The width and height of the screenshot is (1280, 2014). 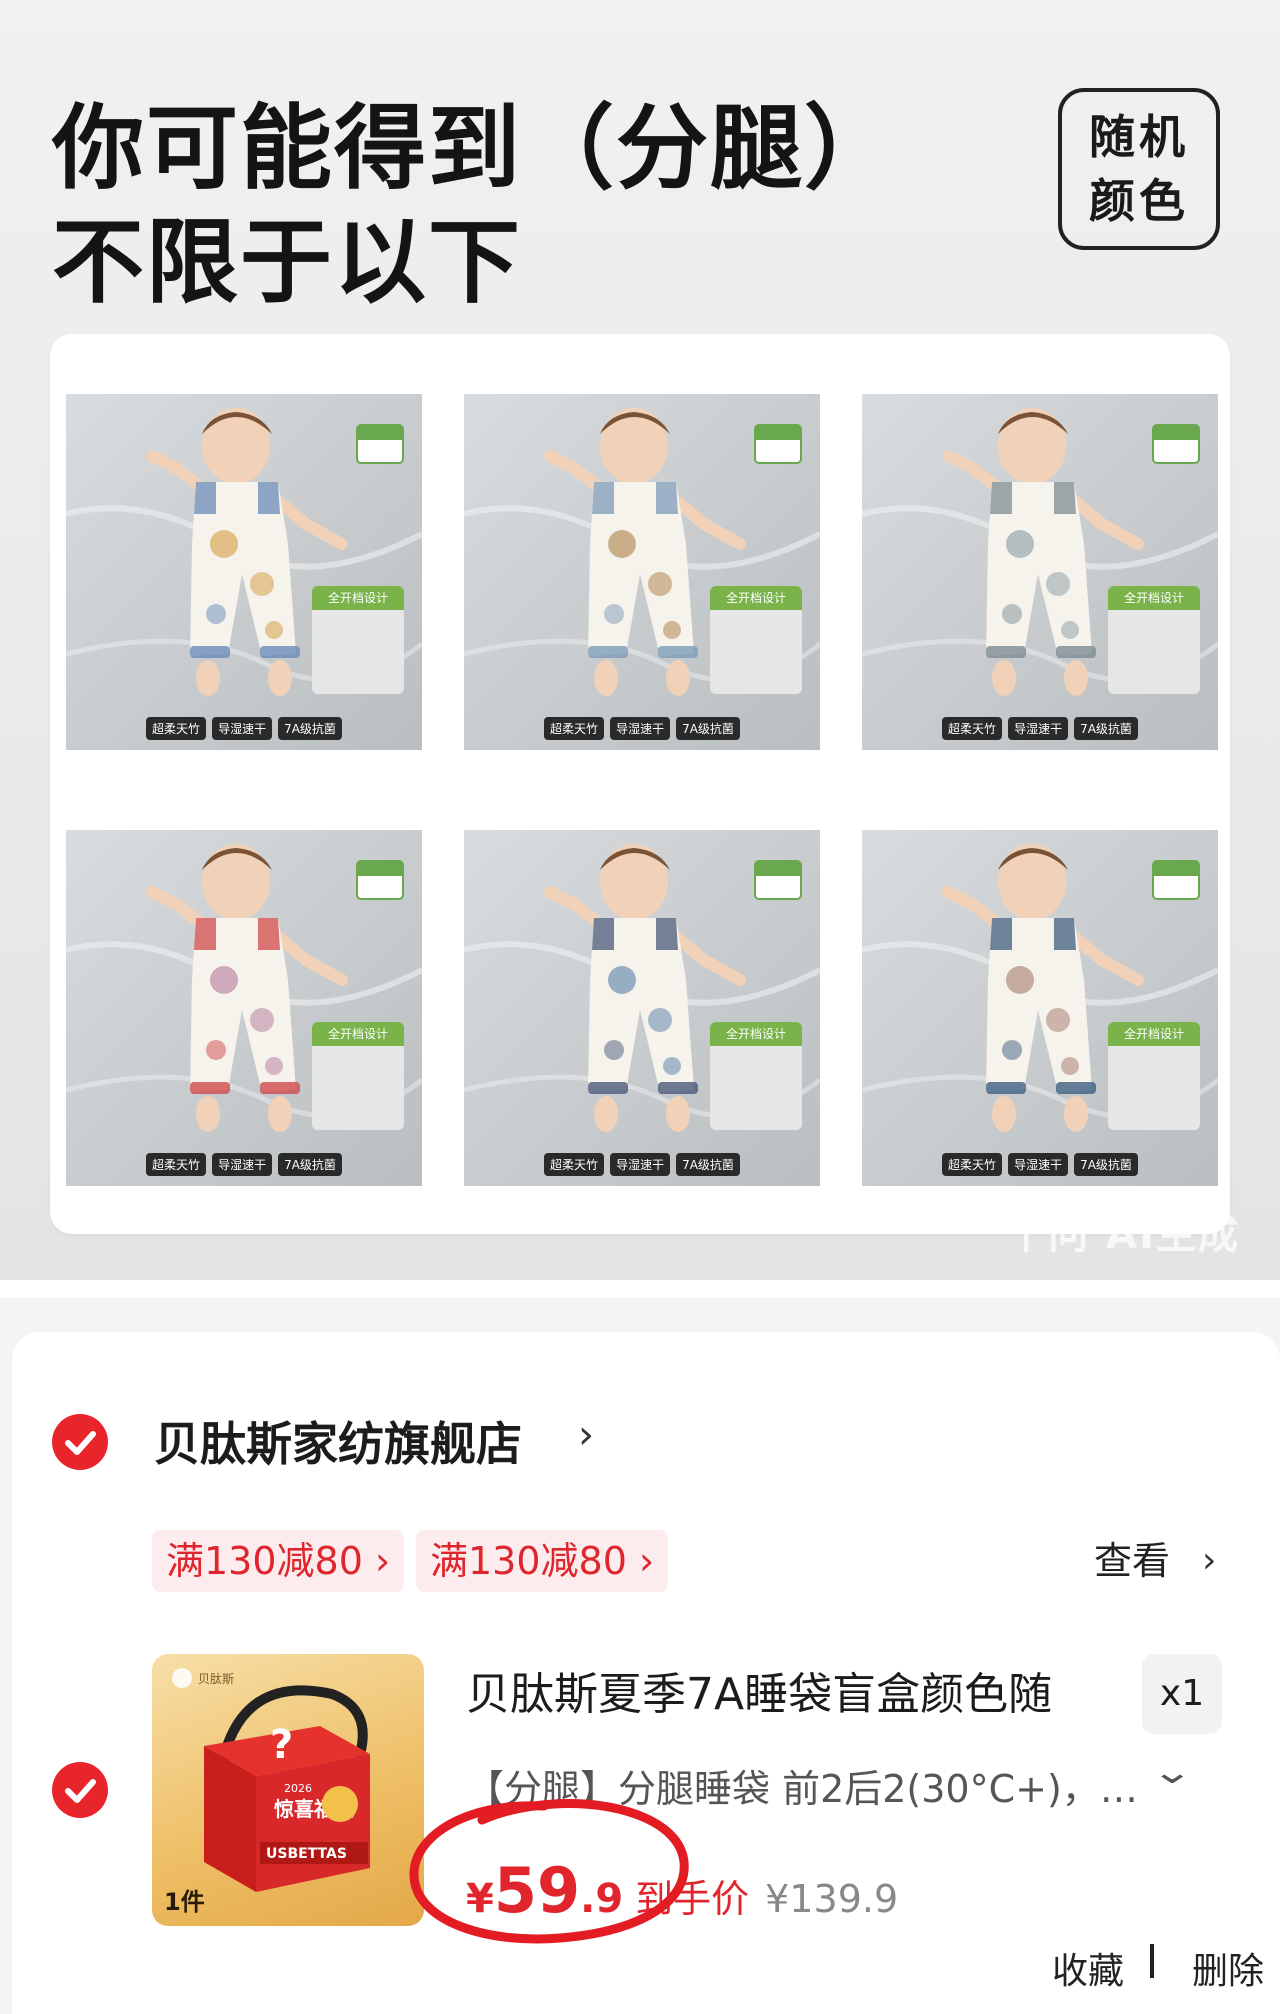 I want to click on coupon-tag-1: 满130减80 ›, so click(x=278, y=1561).